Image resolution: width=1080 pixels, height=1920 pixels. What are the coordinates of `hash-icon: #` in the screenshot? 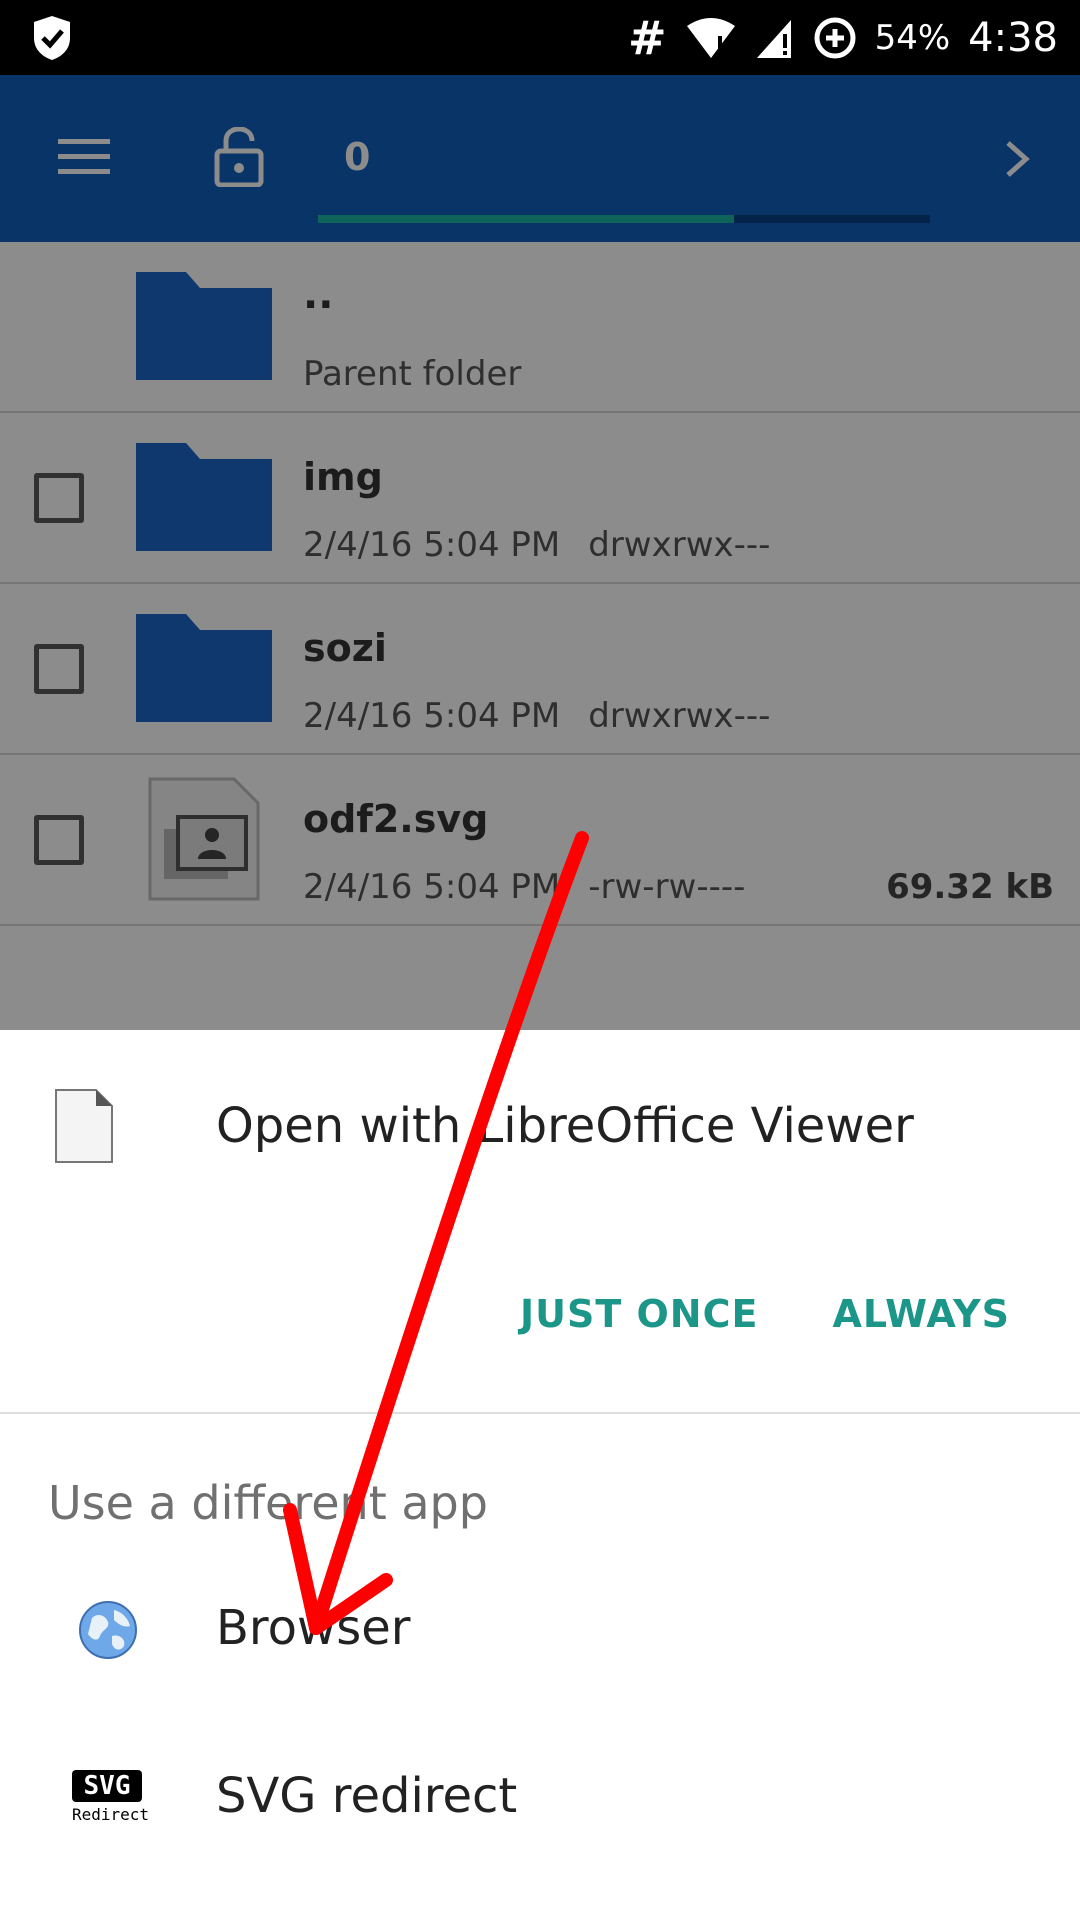 It's located at (647, 37).